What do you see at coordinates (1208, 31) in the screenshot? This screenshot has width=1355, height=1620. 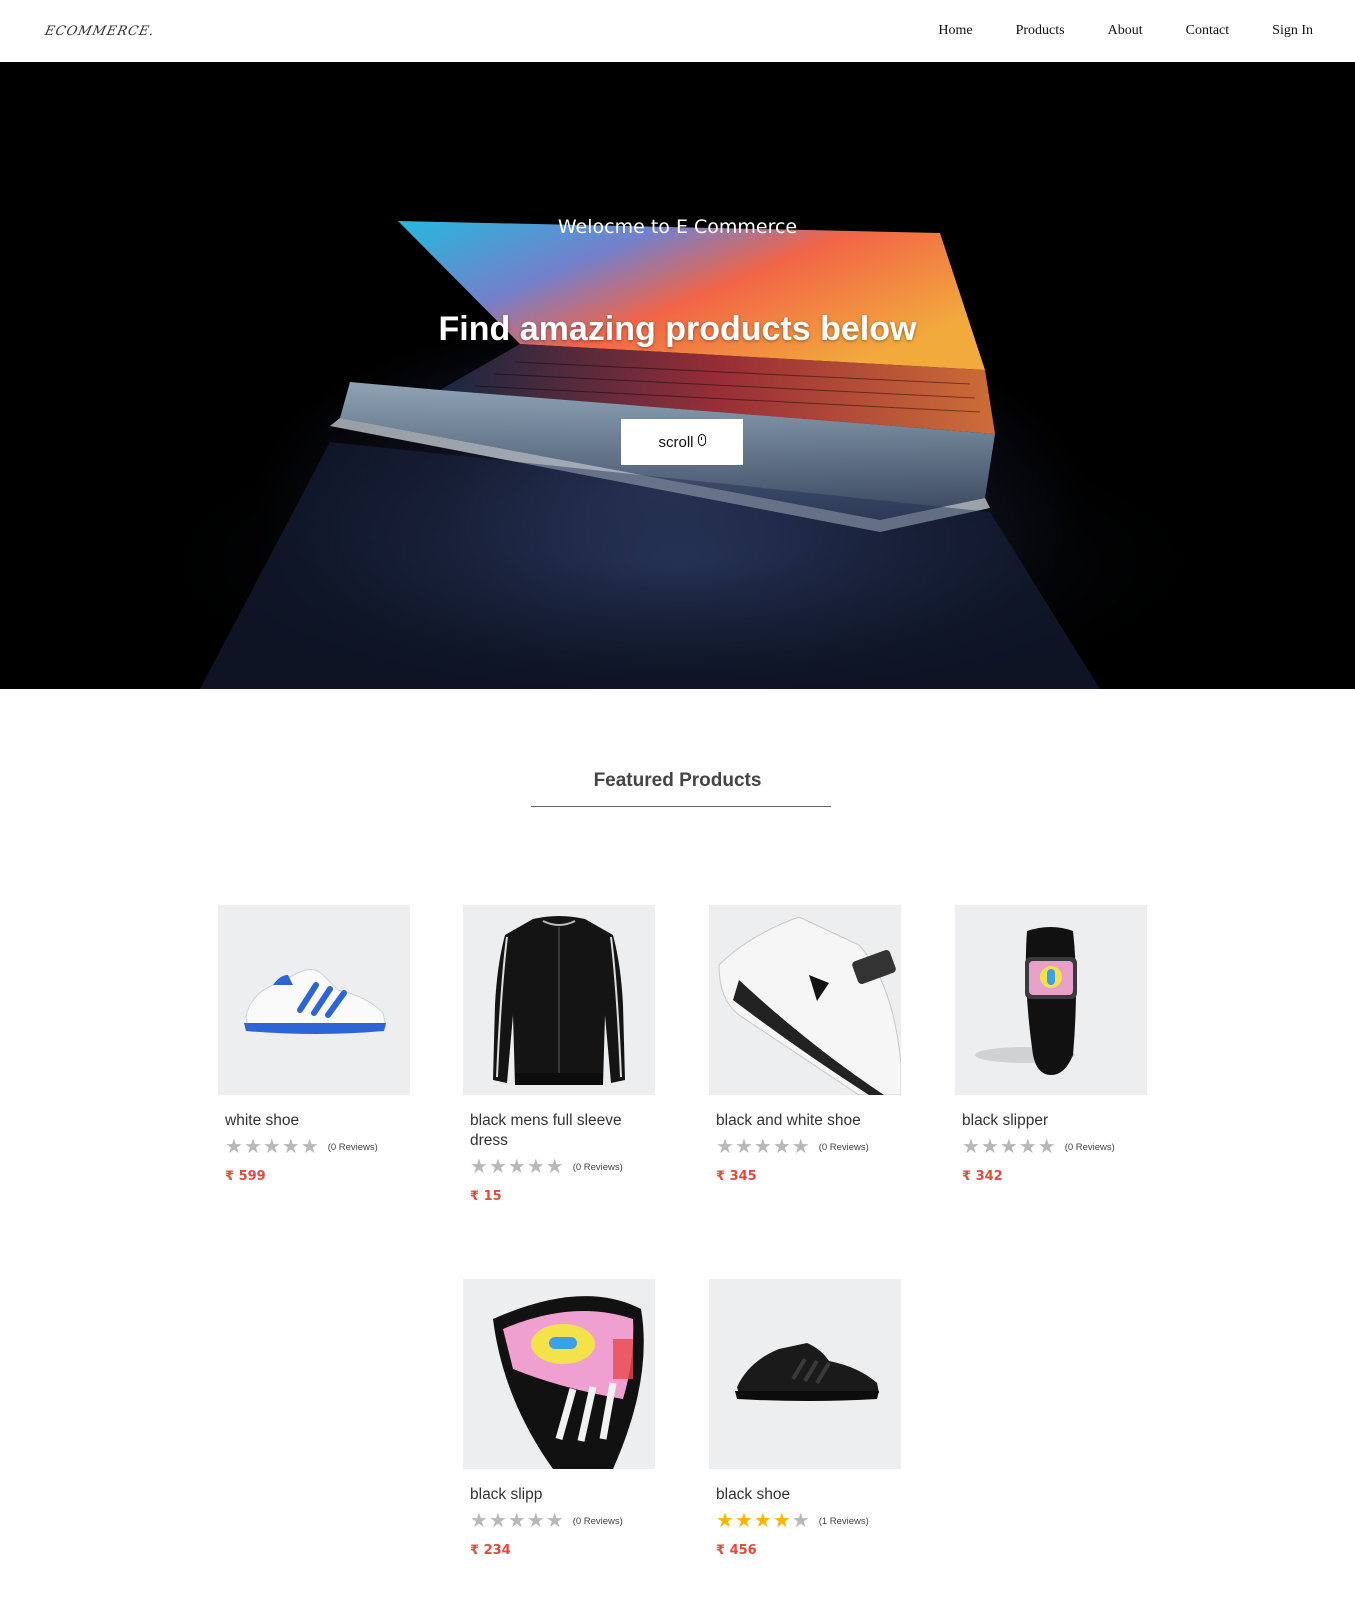 I see `nav-link-contact: Contact` at bounding box center [1208, 31].